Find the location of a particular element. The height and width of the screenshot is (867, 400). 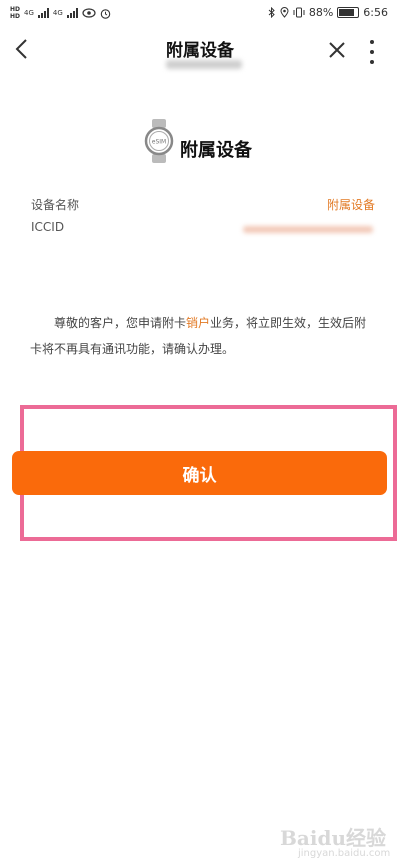

device-name-label: 设备名称 is located at coordinates (55, 205).